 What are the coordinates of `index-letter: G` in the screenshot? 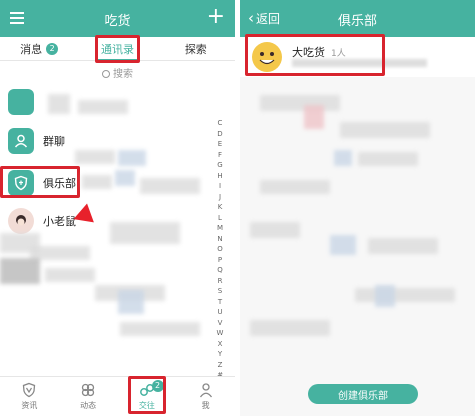 It's located at (220, 165).